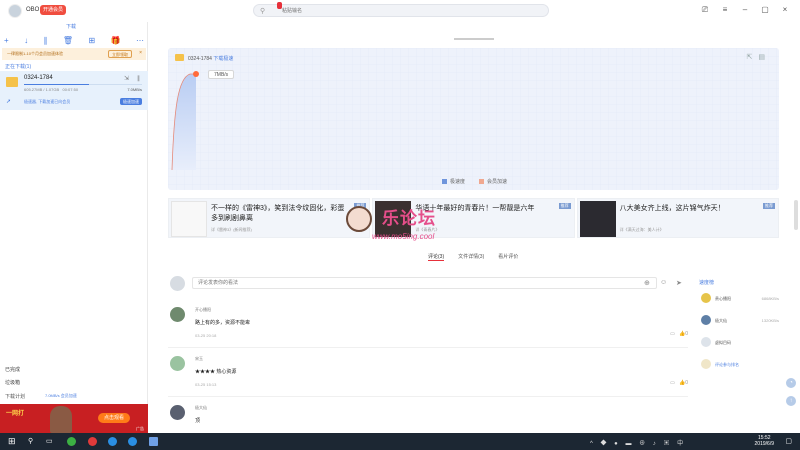  Describe the element at coordinates (203, 310) in the screenshot. I see `commenter-name: 开心播阳` at that location.